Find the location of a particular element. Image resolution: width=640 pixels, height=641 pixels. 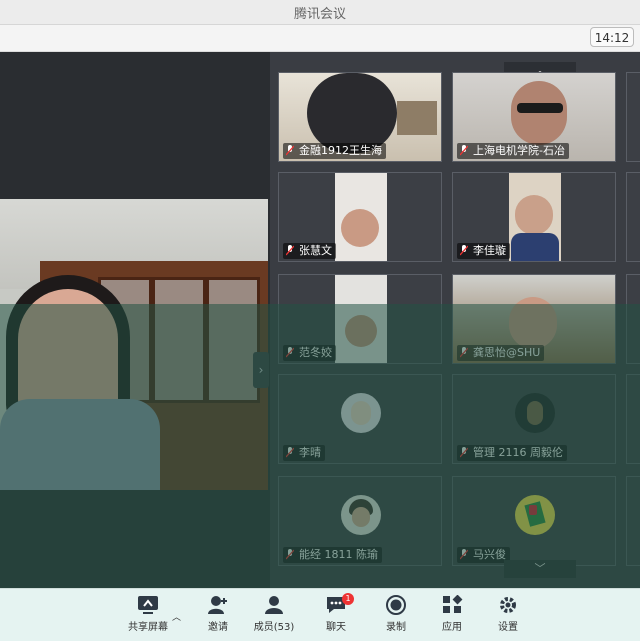

apps-icon is located at coordinates (453, 604).